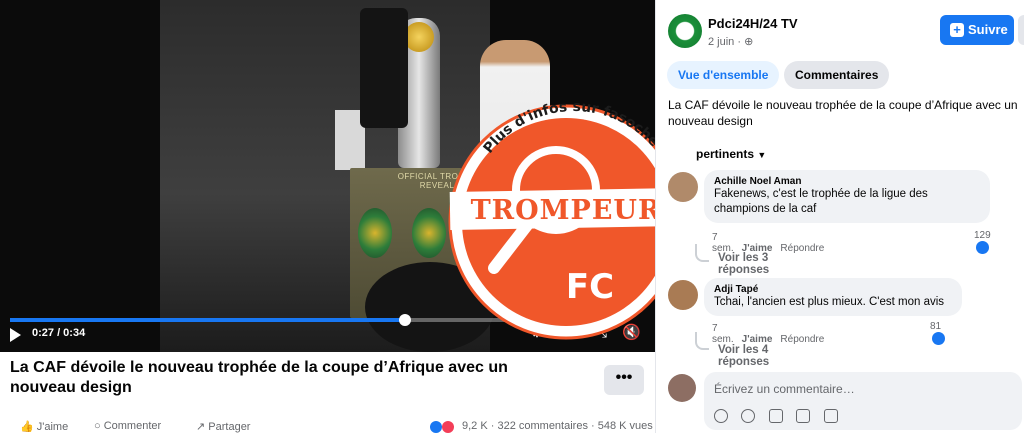  Describe the element at coordinates (15, 335) in the screenshot. I see `play-icon` at that location.